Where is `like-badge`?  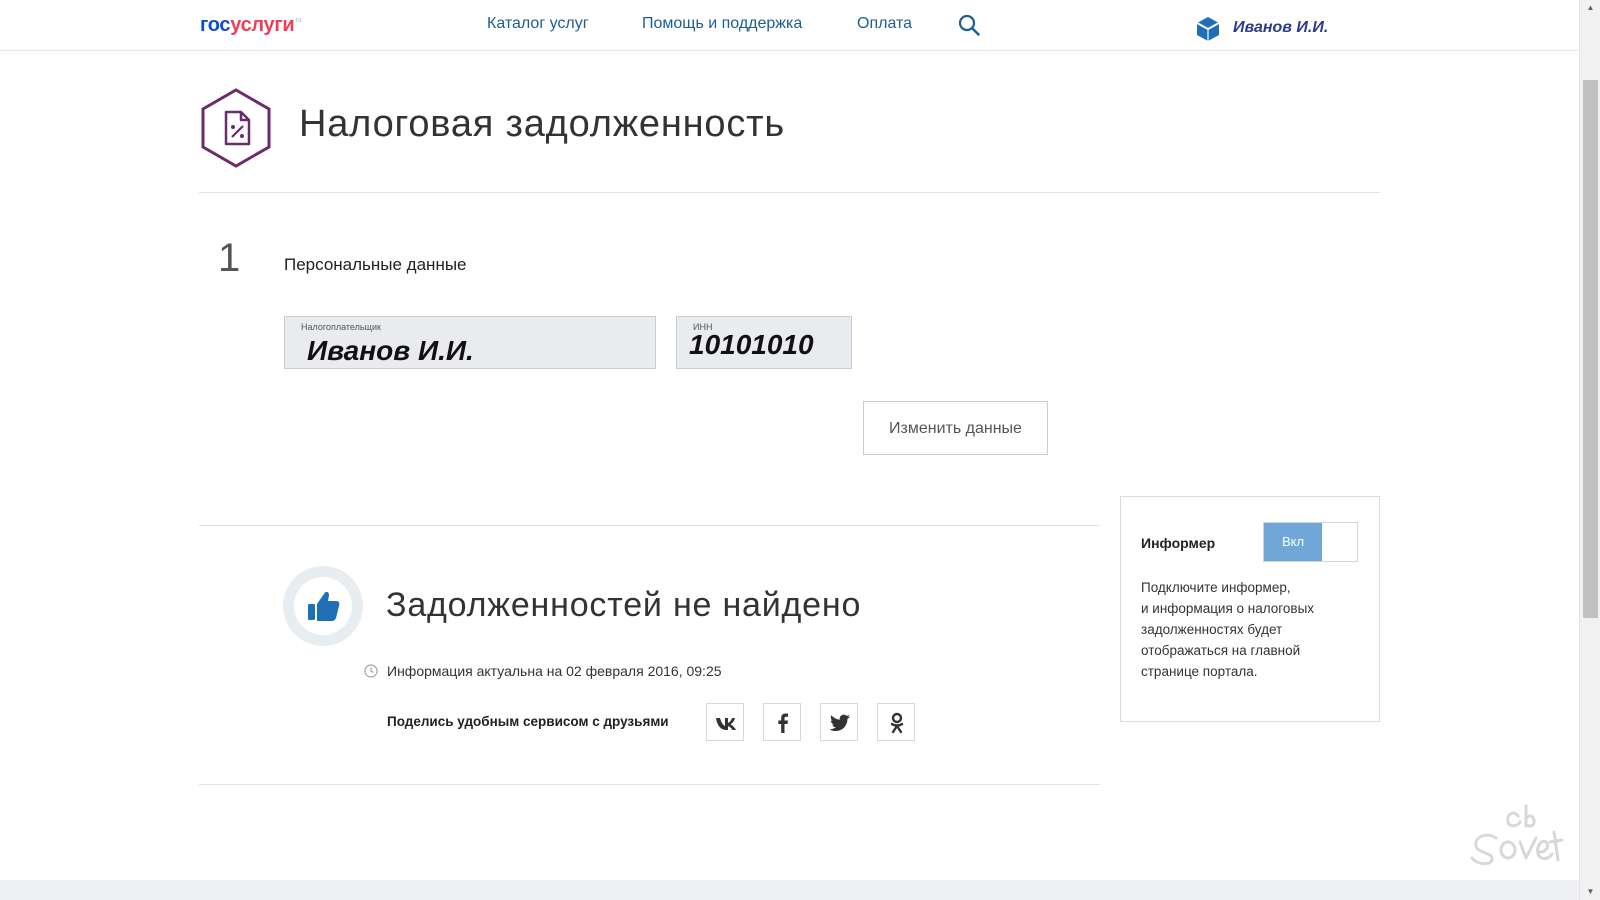 like-badge is located at coordinates (323, 606).